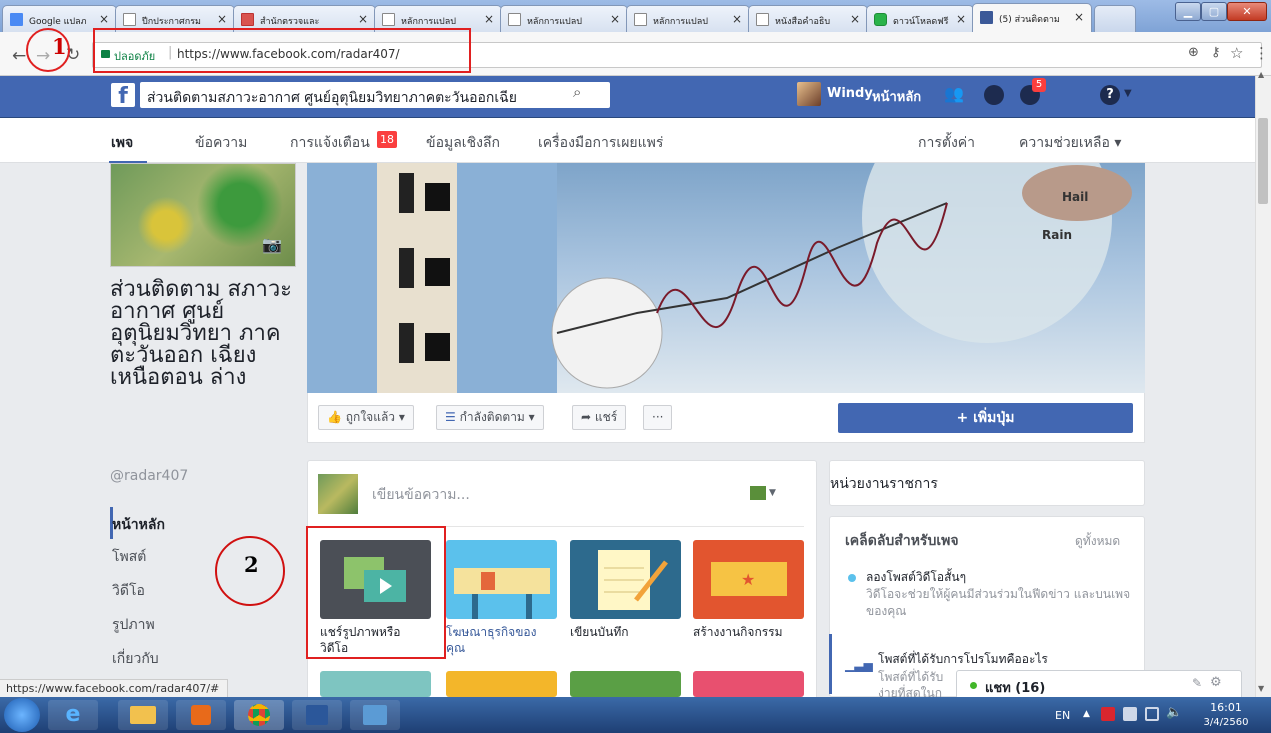 This screenshot has width=1271, height=733. I want to click on taskbar-word-icon, so click(317, 715).